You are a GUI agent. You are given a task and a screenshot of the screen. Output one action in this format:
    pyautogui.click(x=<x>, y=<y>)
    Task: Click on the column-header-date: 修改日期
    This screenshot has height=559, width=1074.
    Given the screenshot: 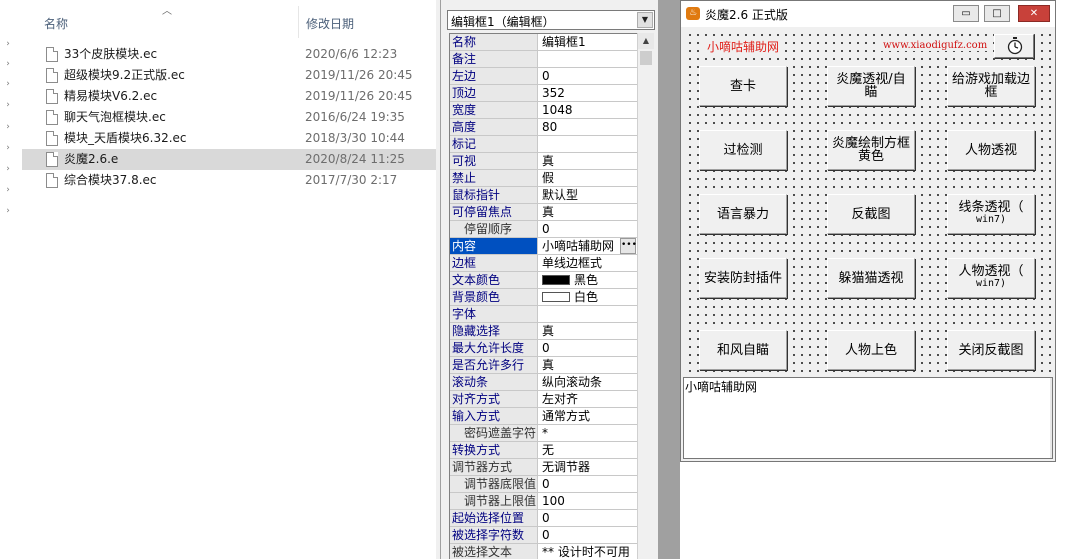 What is the action you would take?
    pyautogui.click(x=330, y=23)
    